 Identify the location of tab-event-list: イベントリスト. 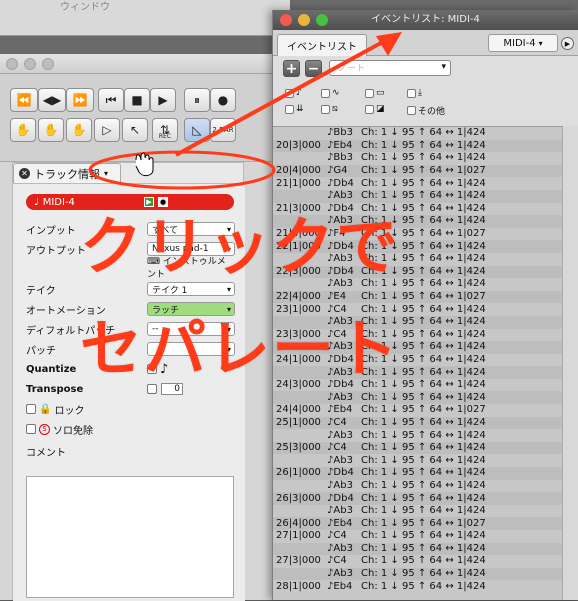
(322, 45).